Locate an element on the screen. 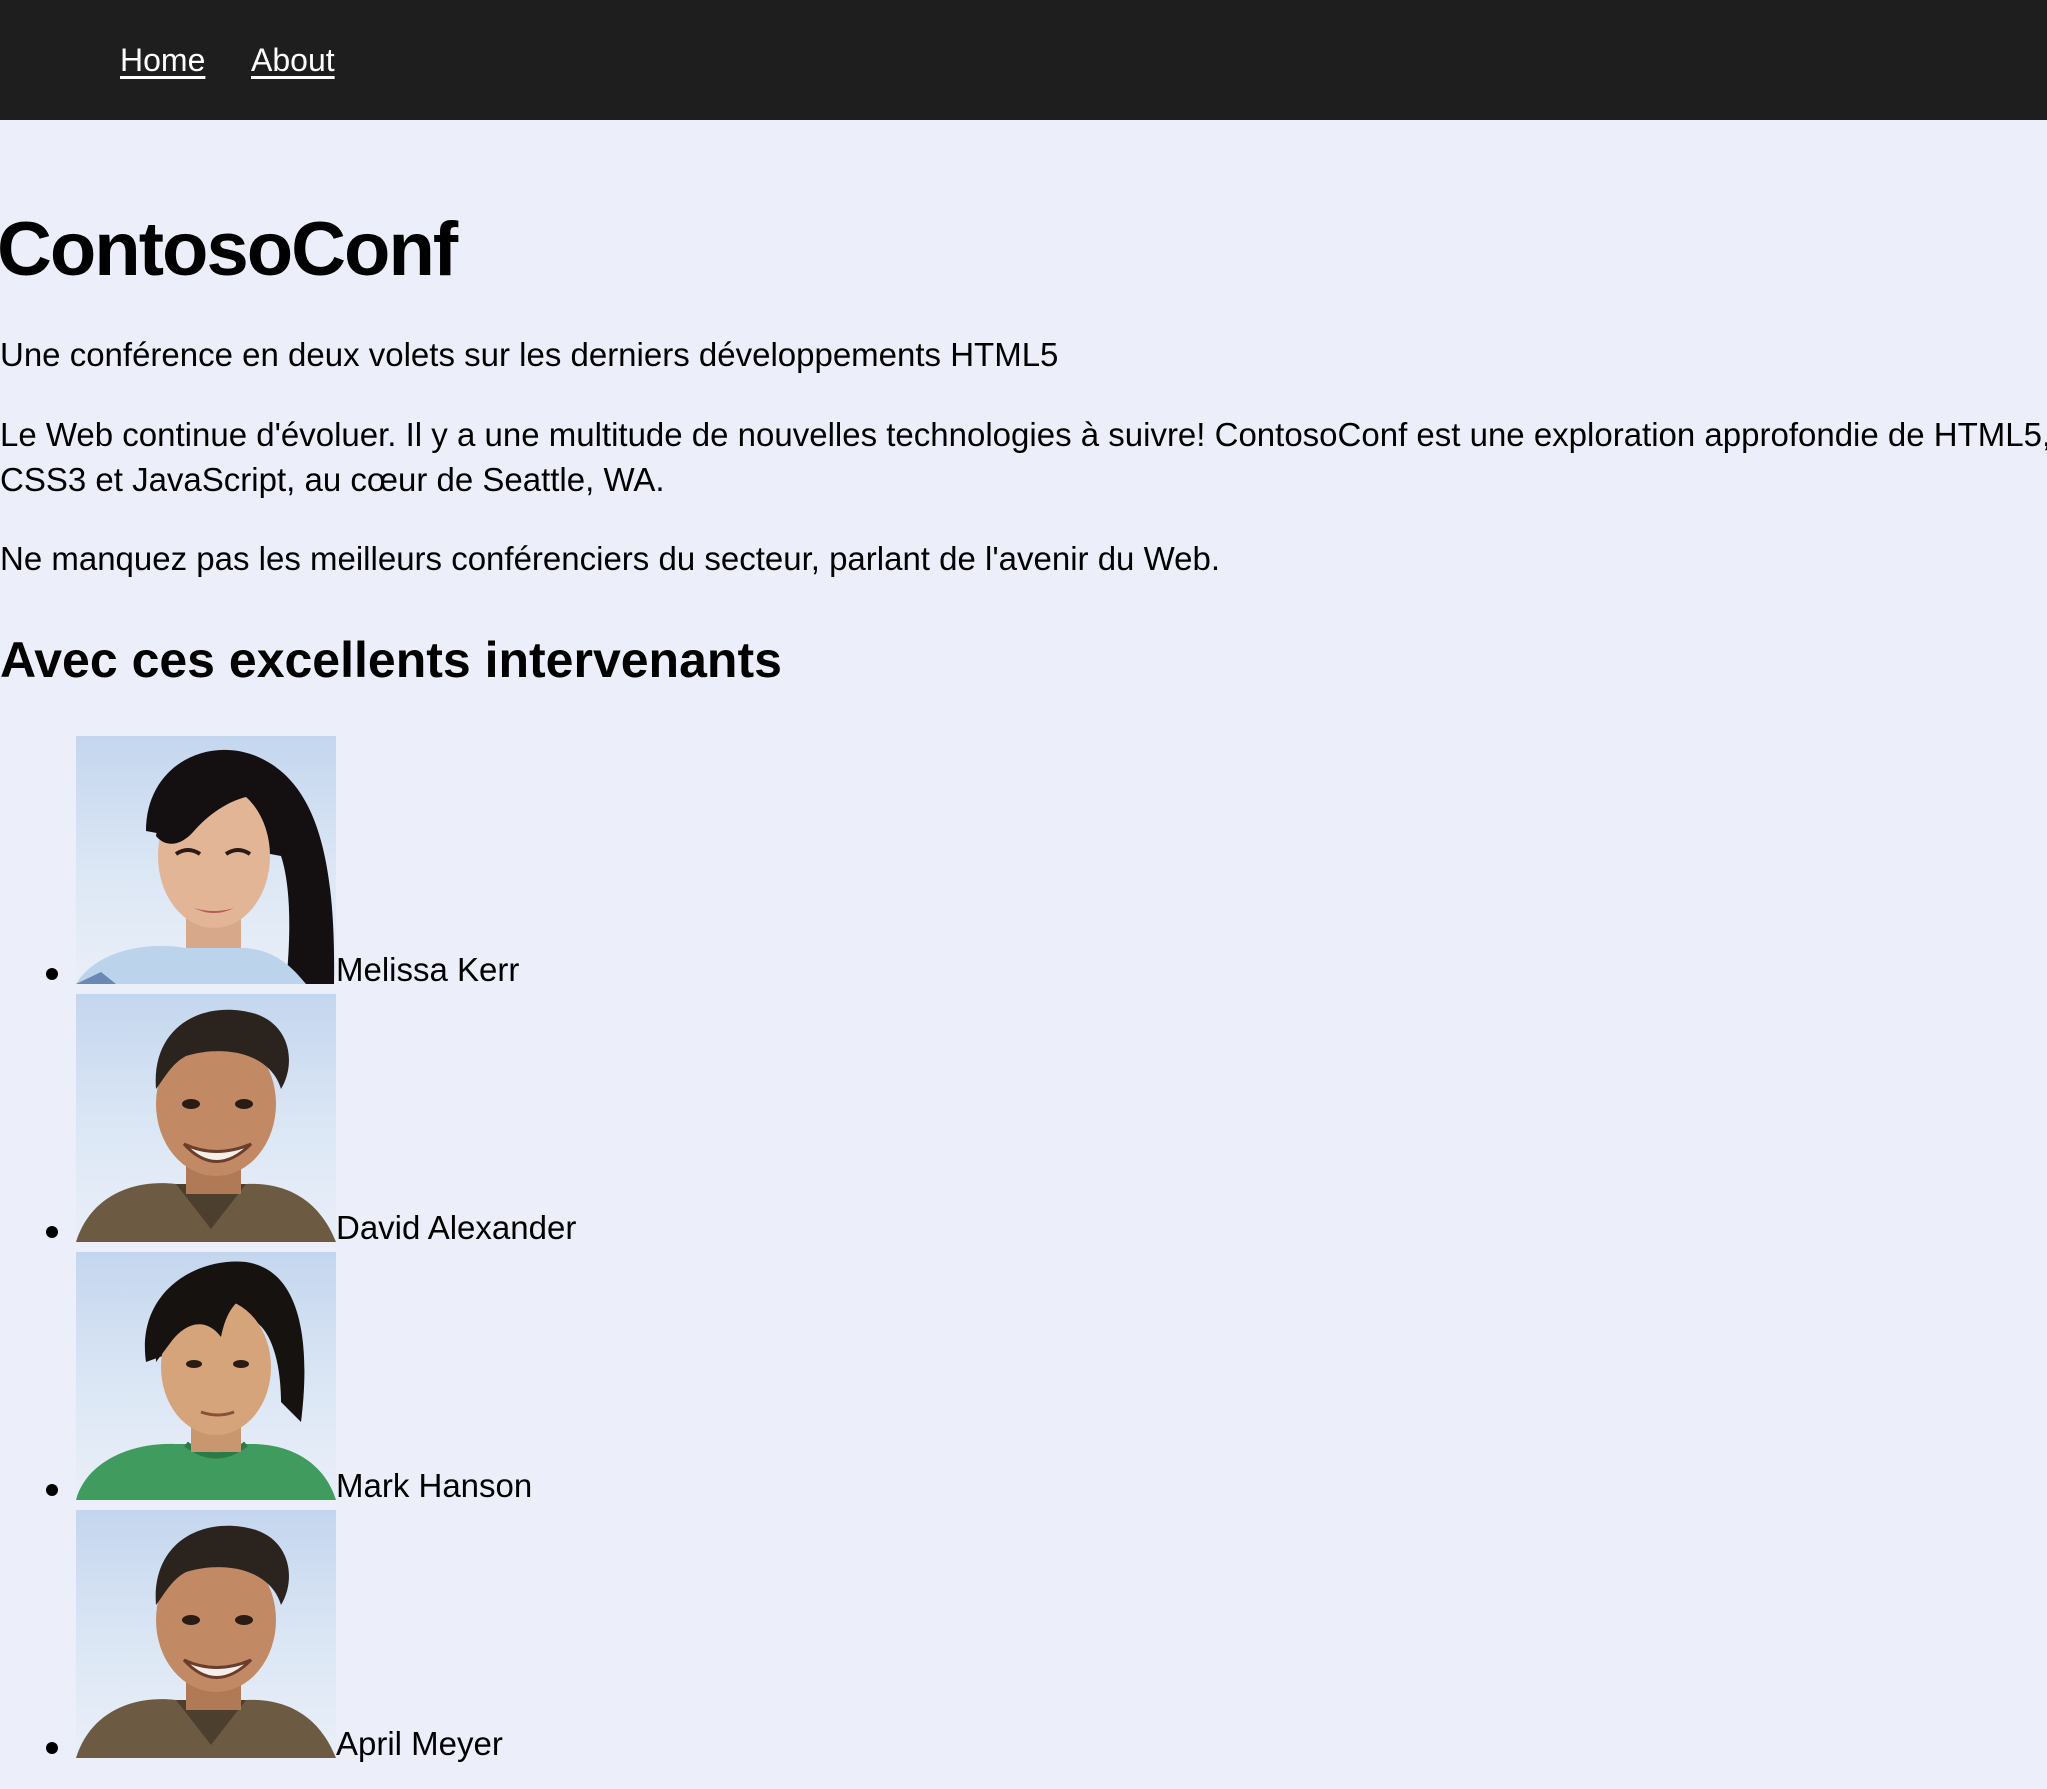 Image resolution: width=2047 pixels, height=1789 pixels. speaker-name: April Meyer is located at coordinates (419, 1743).